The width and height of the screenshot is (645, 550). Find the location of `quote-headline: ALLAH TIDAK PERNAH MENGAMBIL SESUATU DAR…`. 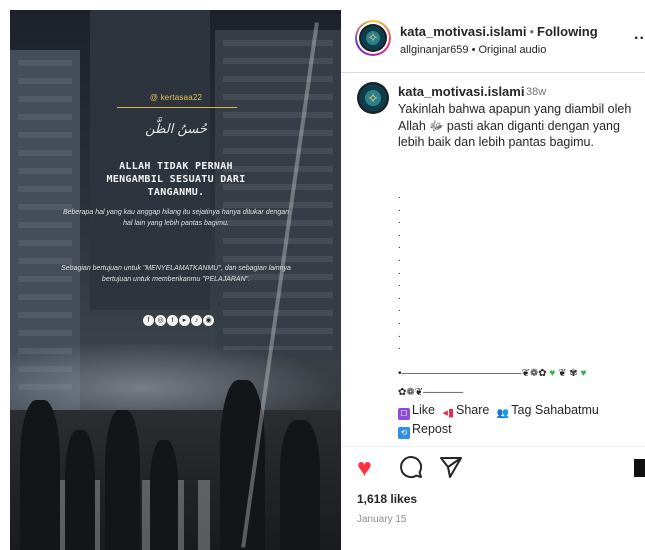

quote-headline: ALLAH TIDAK PERNAH MENGAMBIL SESUATU DAR… is located at coordinates (176, 179).